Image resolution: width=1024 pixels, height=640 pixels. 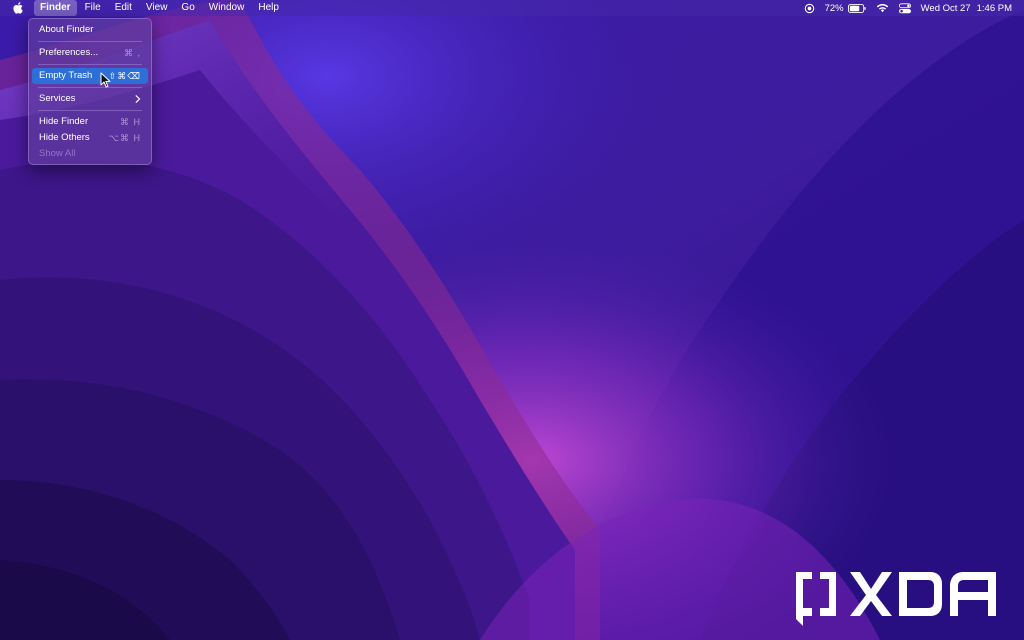 What do you see at coordinates (124, 76) in the screenshot?
I see `menu-item-shortcut: ⇧⌘⌫` at bounding box center [124, 76].